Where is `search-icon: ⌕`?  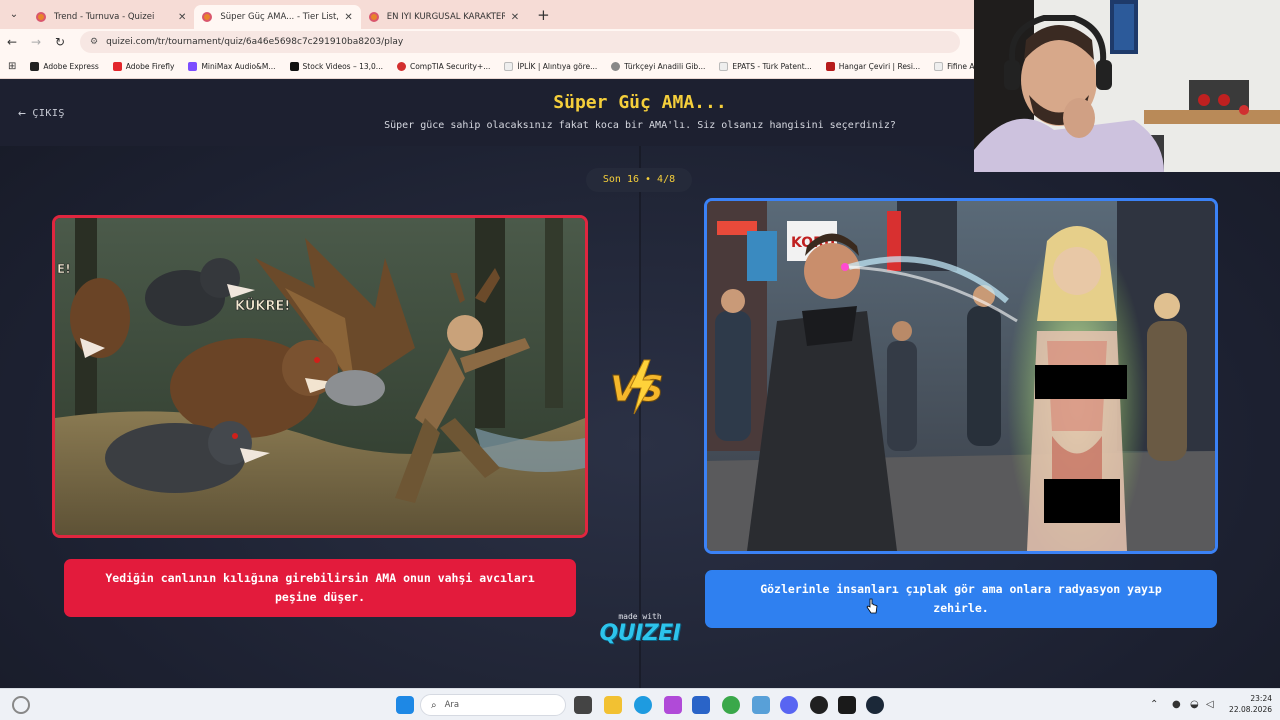
search-icon: ⌕ is located at coordinates (434, 705).